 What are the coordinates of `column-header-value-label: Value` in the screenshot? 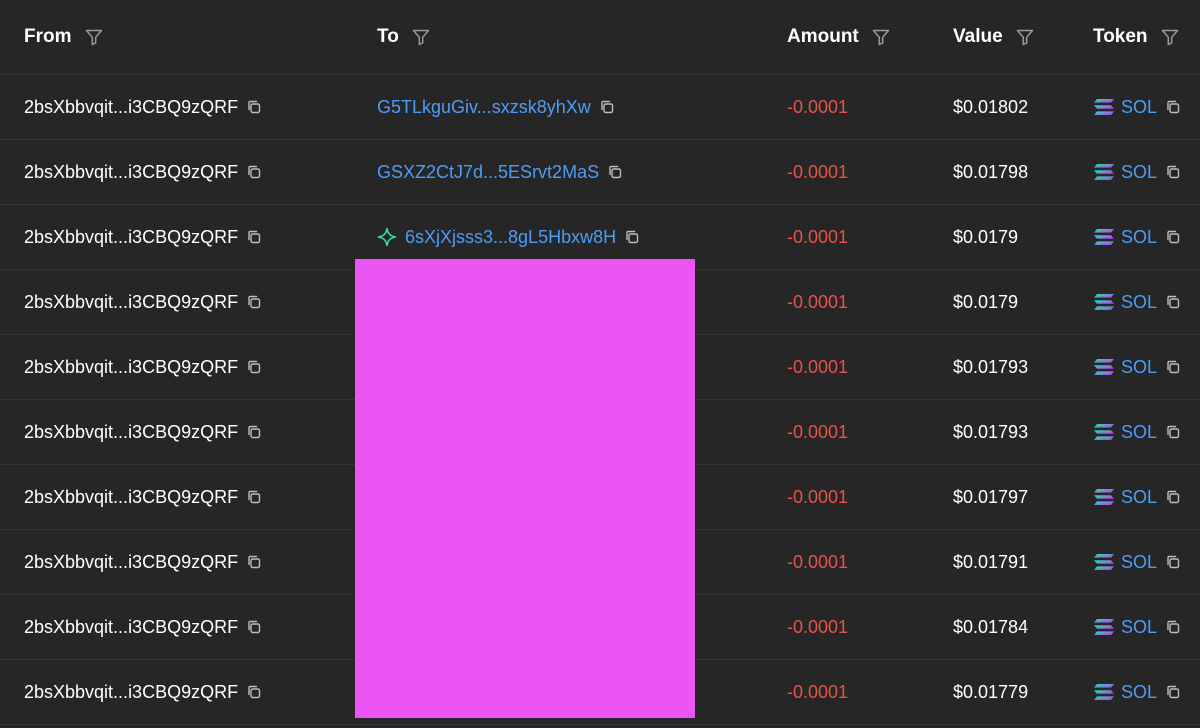 It's located at (978, 36).